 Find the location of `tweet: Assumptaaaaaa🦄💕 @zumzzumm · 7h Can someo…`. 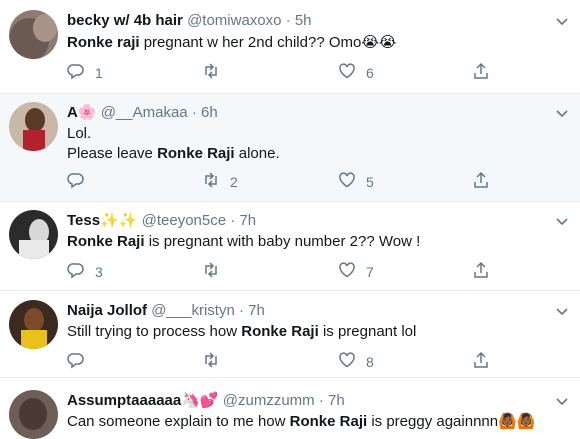

tweet: Assumptaaaaaa🦄💕 @zumzzumm · 7h Can someo… is located at coordinates (290, 408).